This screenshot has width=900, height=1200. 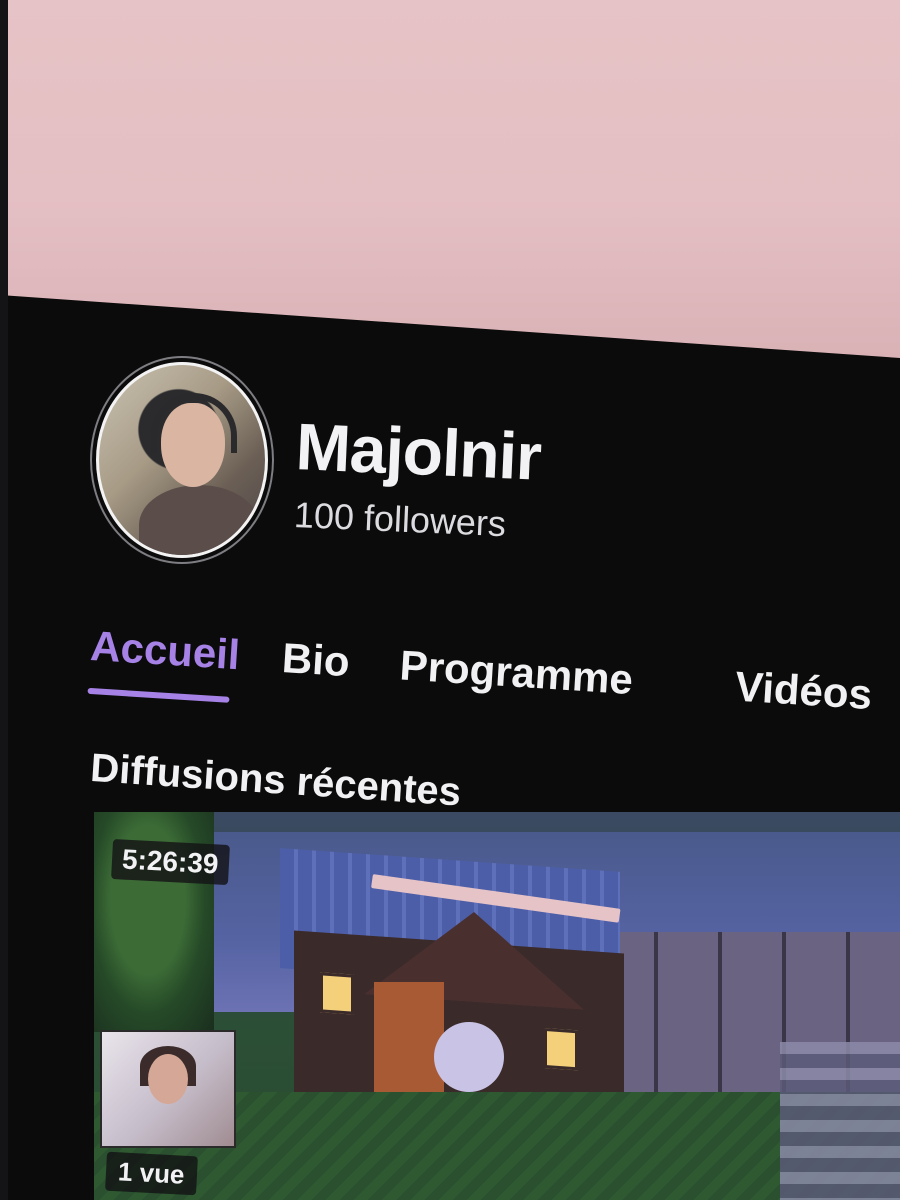 I want to click on active-tab-indicator, so click(x=158, y=695).